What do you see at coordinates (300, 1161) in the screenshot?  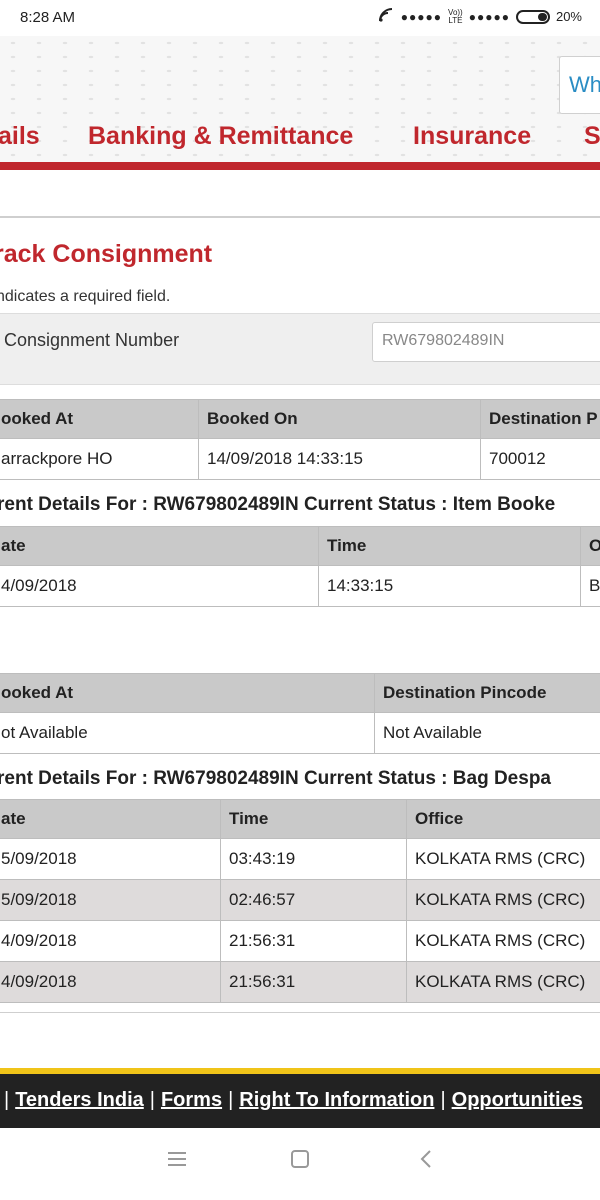 I see `home-square-icon` at bounding box center [300, 1161].